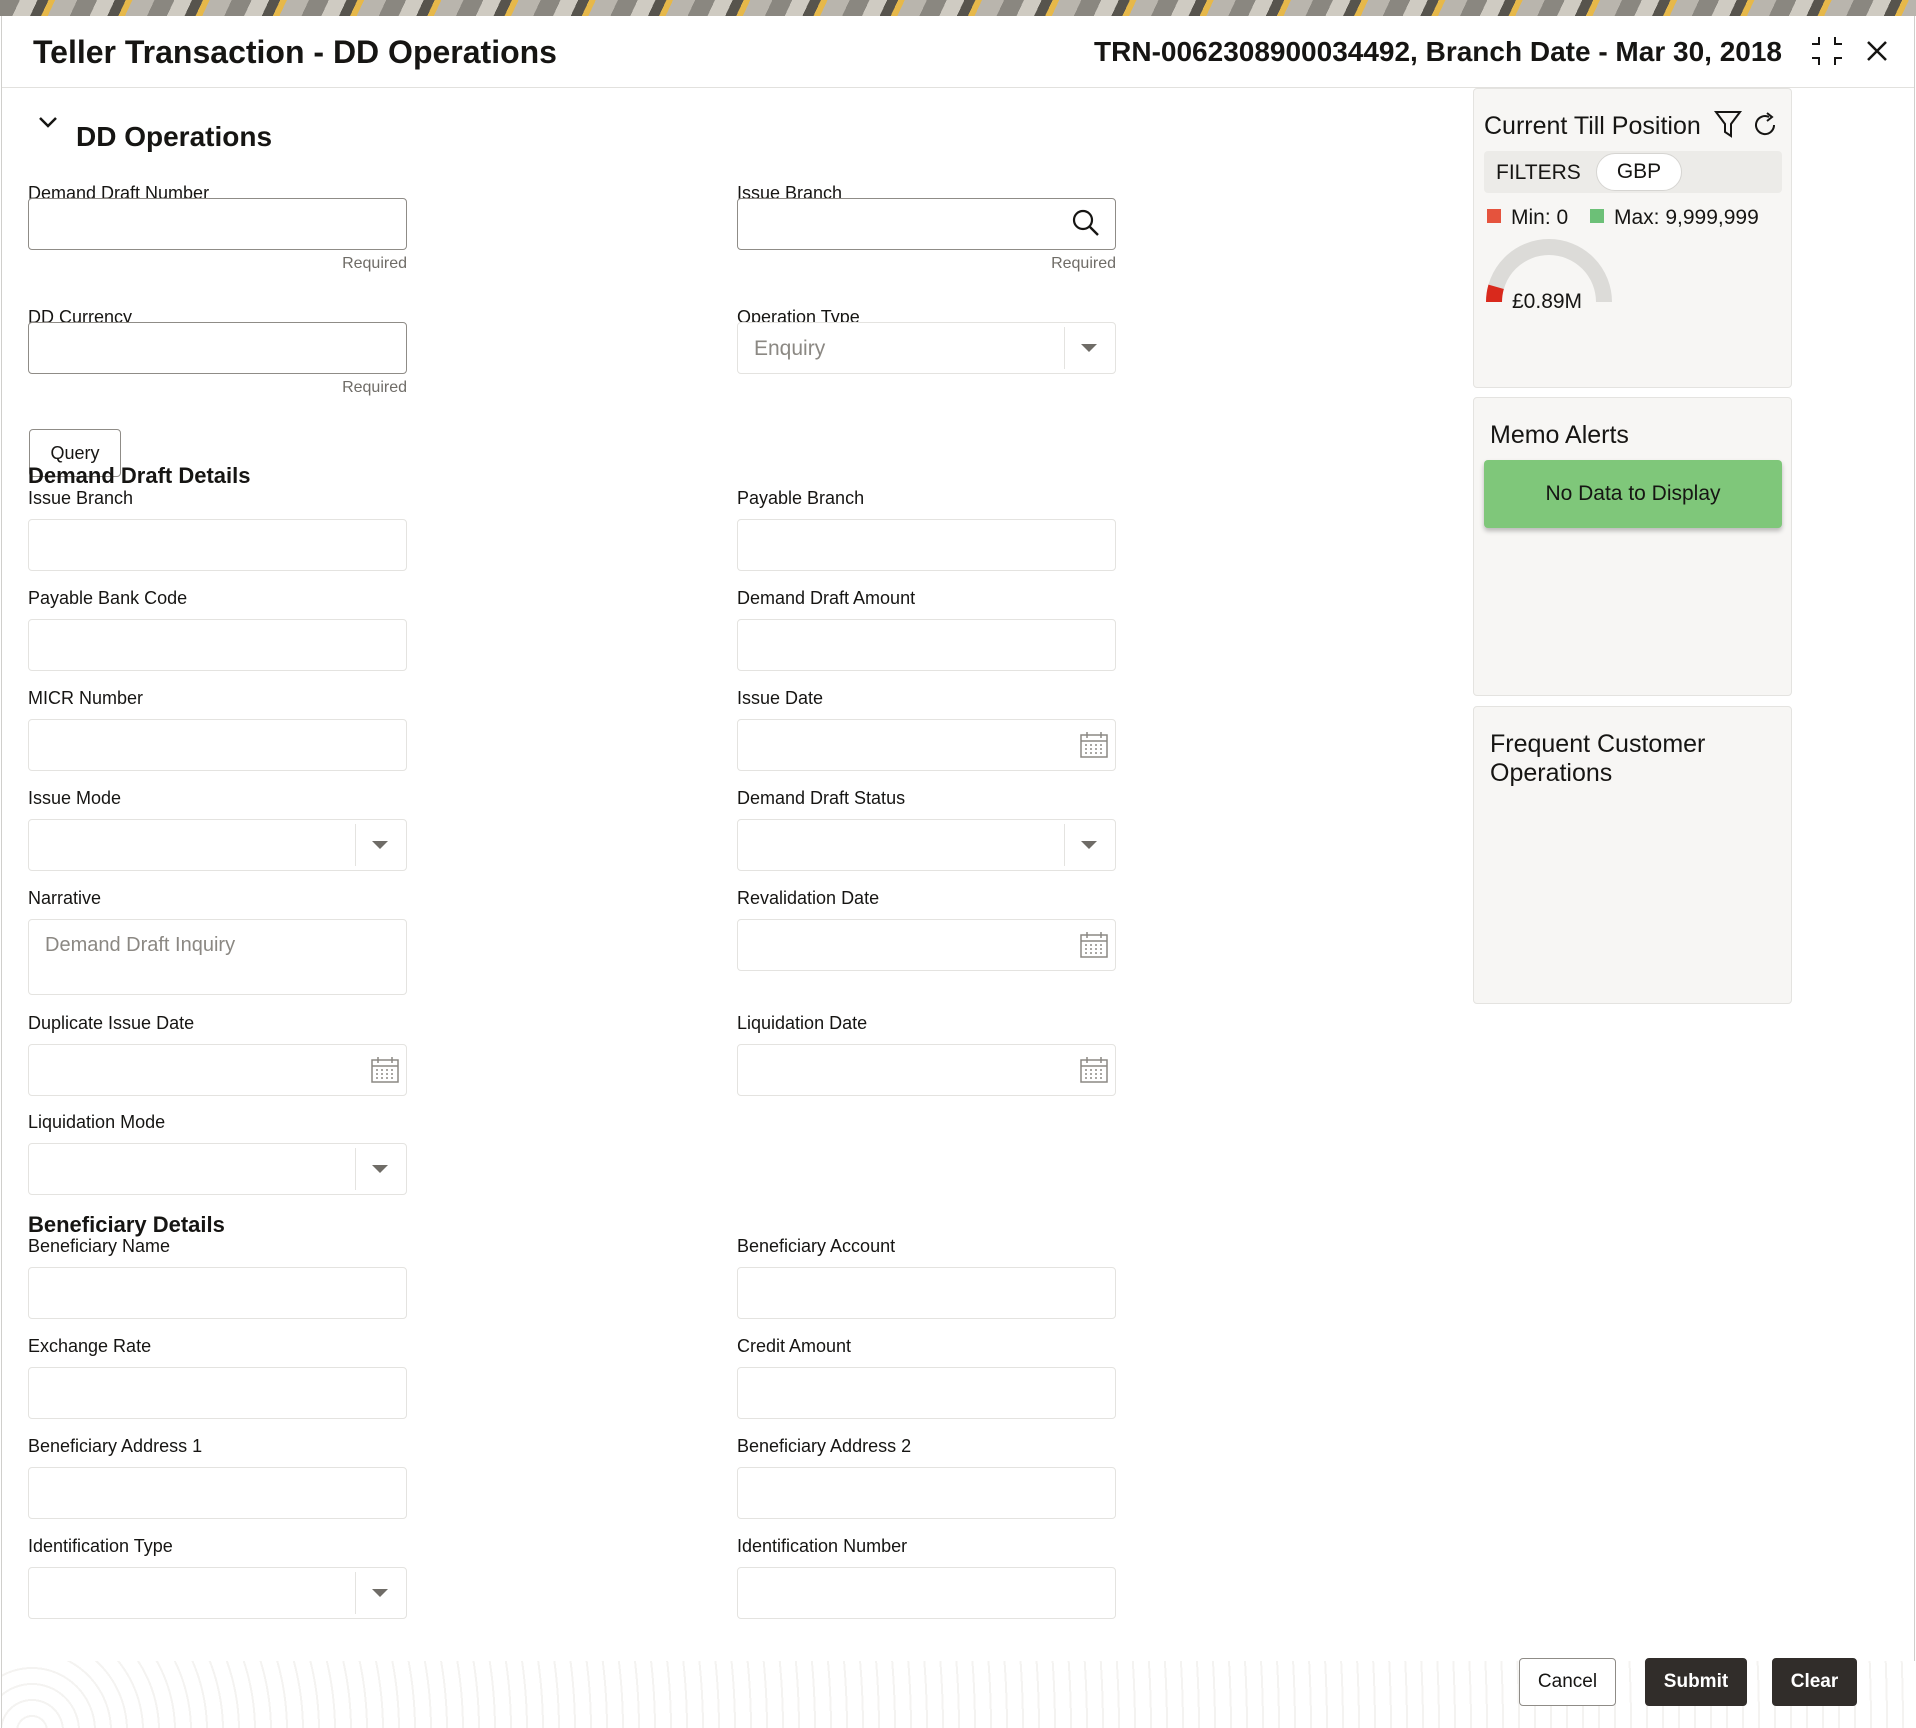 Image resolution: width=1916 pixels, height=1728 pixels. What do you see at coordinates (926, 1293) in the screenshot?
I see `beneficiary-account-field` at bounding box center [926, 1293].